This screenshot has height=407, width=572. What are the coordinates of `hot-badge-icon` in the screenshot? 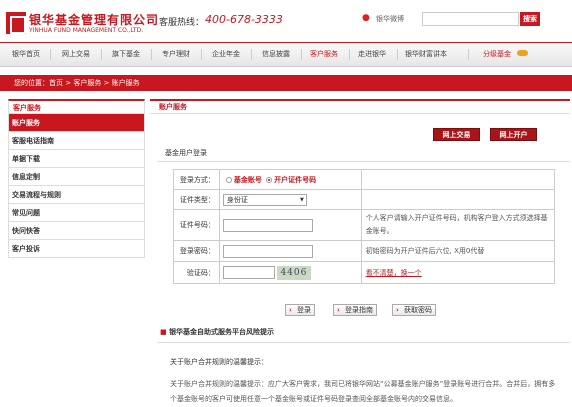 It's located at (522, 53).